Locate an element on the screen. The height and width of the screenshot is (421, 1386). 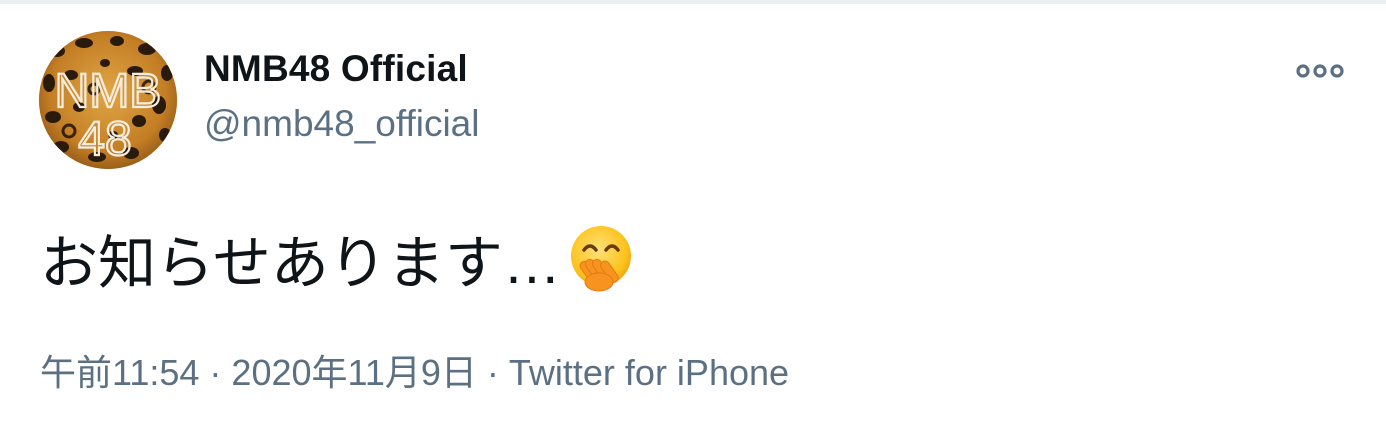
display-name: NMB48 Official is located at coordinates (336, 69).